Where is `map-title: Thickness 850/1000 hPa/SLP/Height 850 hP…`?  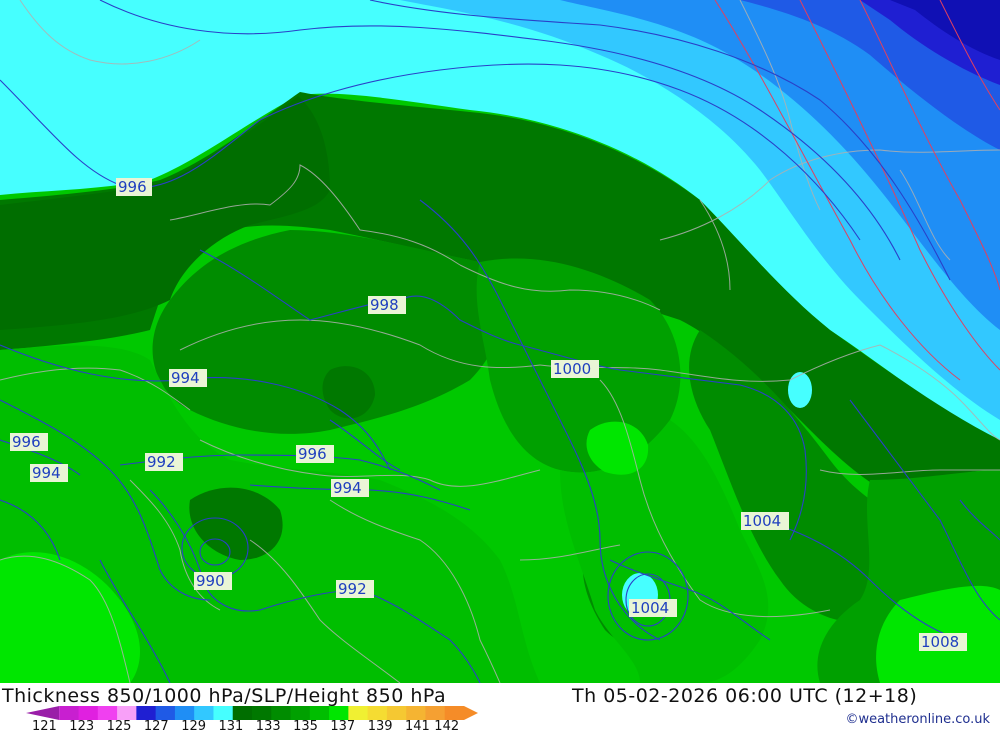
map-title: Thickness 850/1000 hPa/SLP/Height 850 hP… is located at coordinates (224, 696).